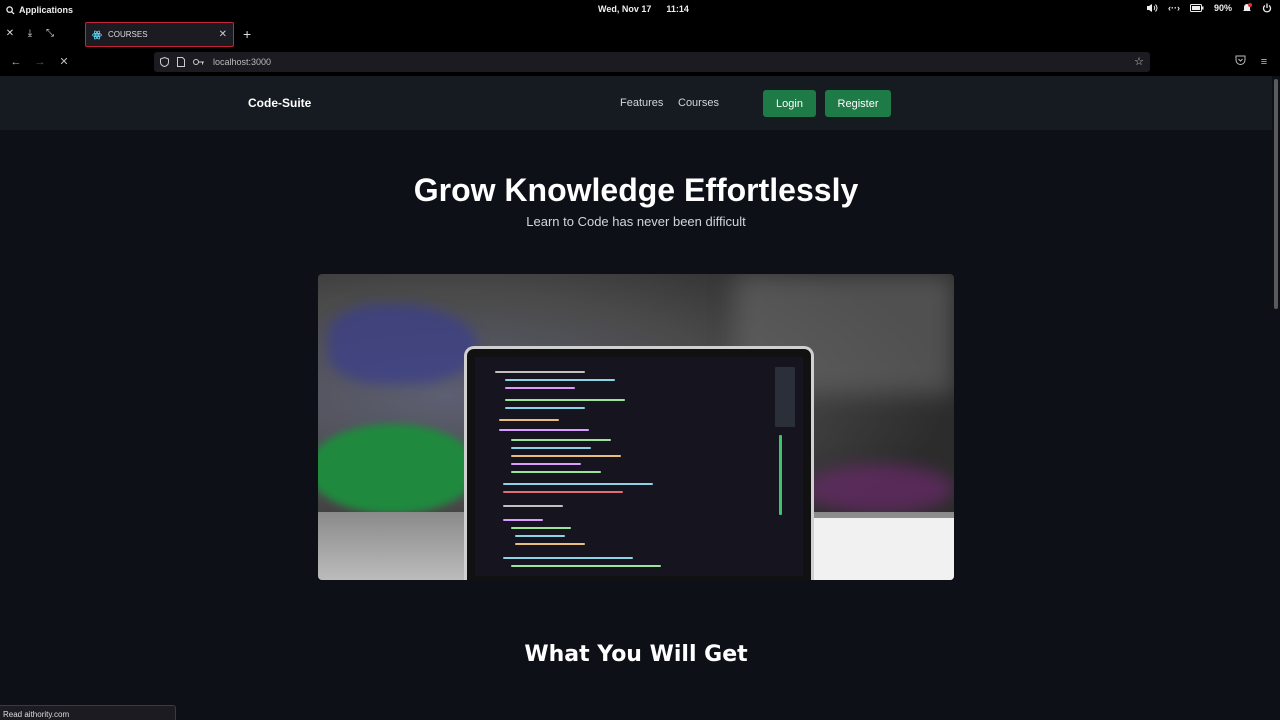 The image size is (1280, 720). I want to click on stop-loading-icon: ✕, so click(64, 62).